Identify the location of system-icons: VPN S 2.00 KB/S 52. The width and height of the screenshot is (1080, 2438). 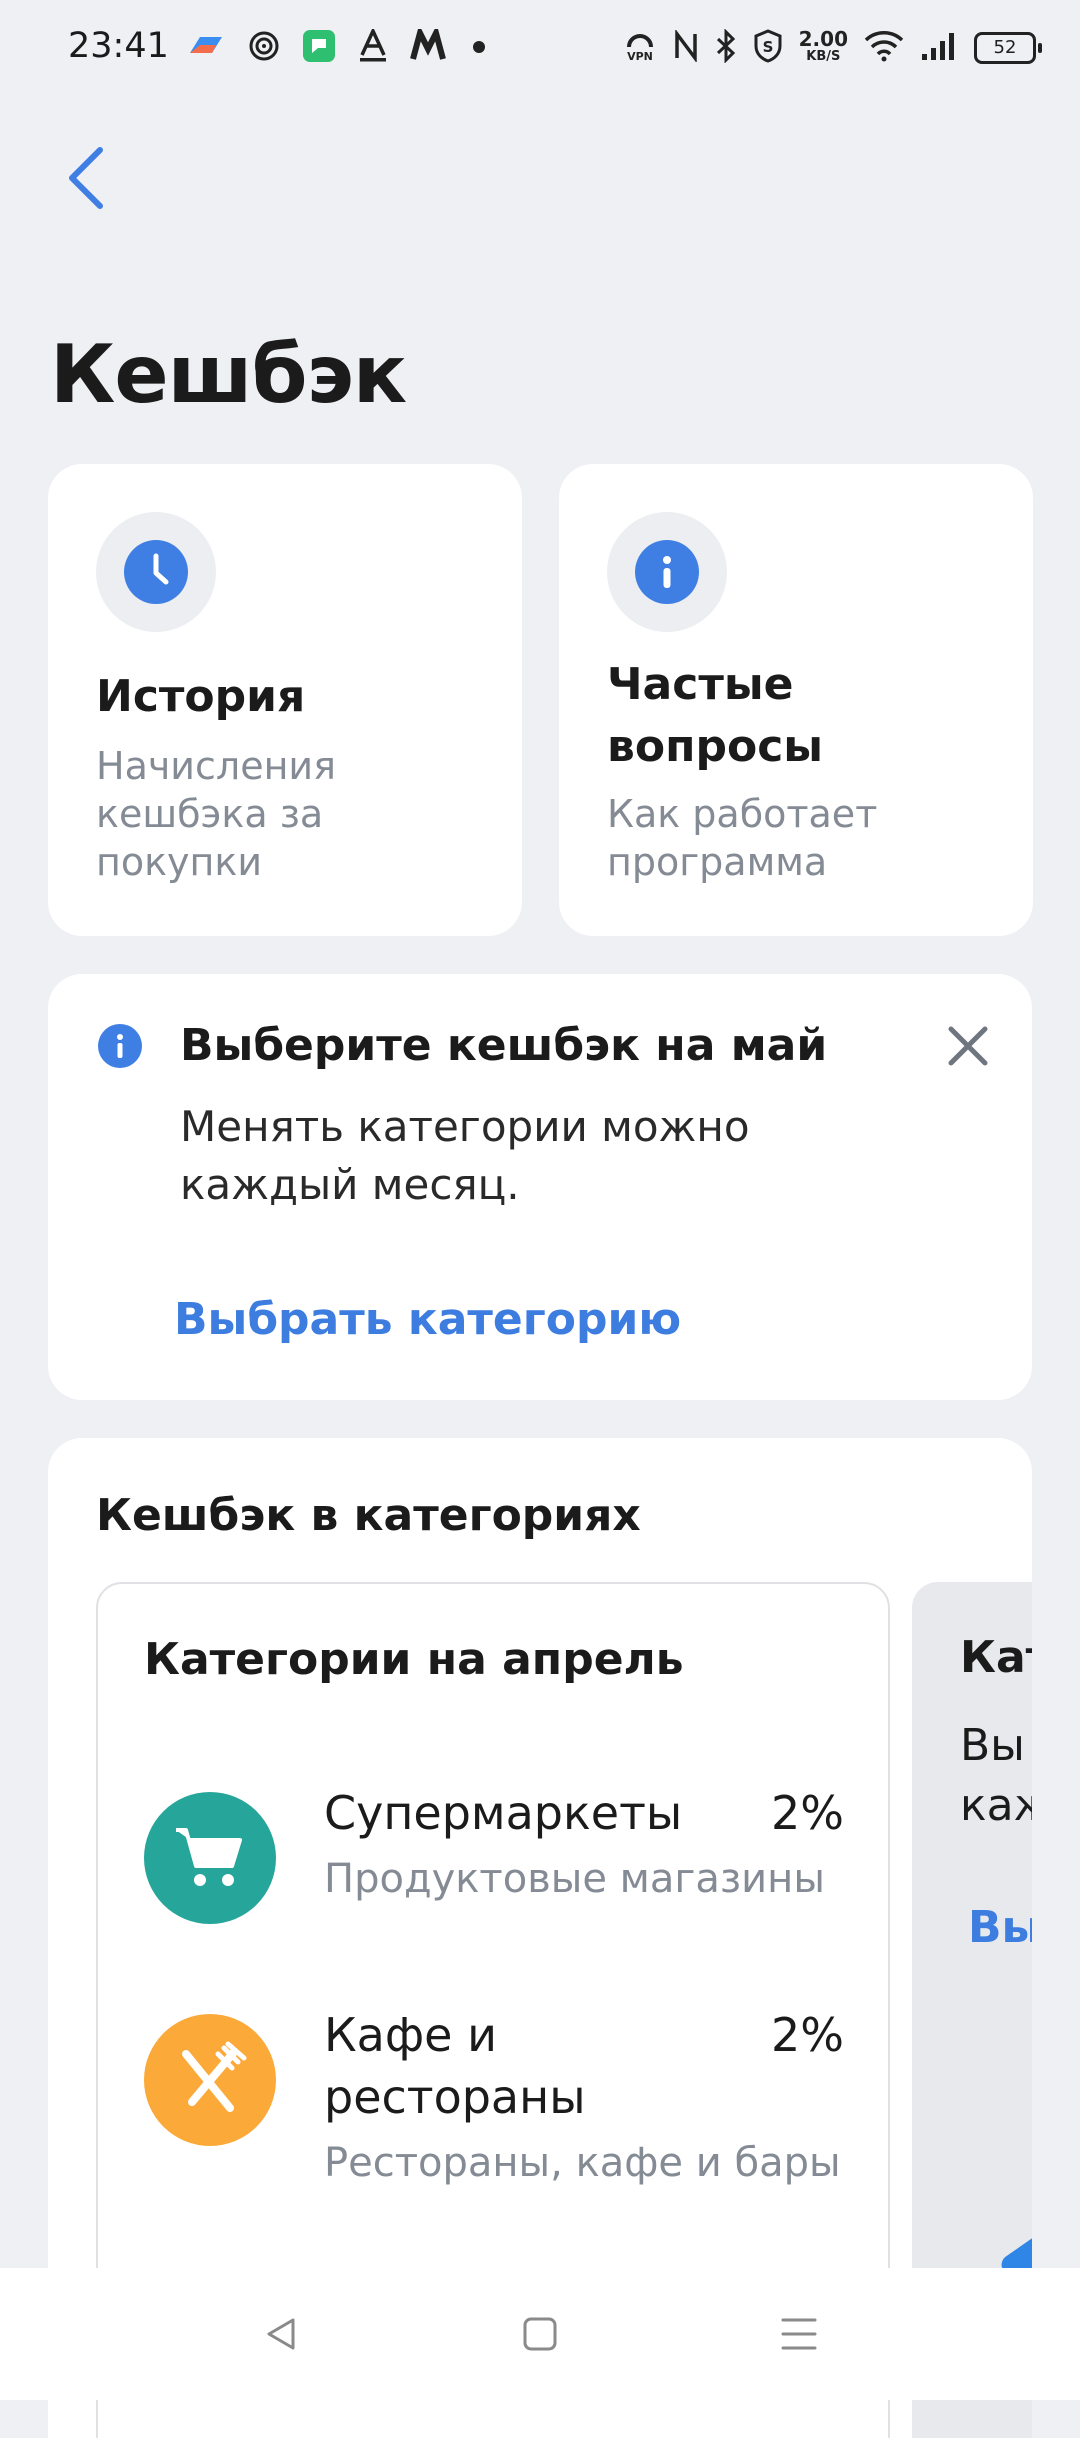
(832, 48).